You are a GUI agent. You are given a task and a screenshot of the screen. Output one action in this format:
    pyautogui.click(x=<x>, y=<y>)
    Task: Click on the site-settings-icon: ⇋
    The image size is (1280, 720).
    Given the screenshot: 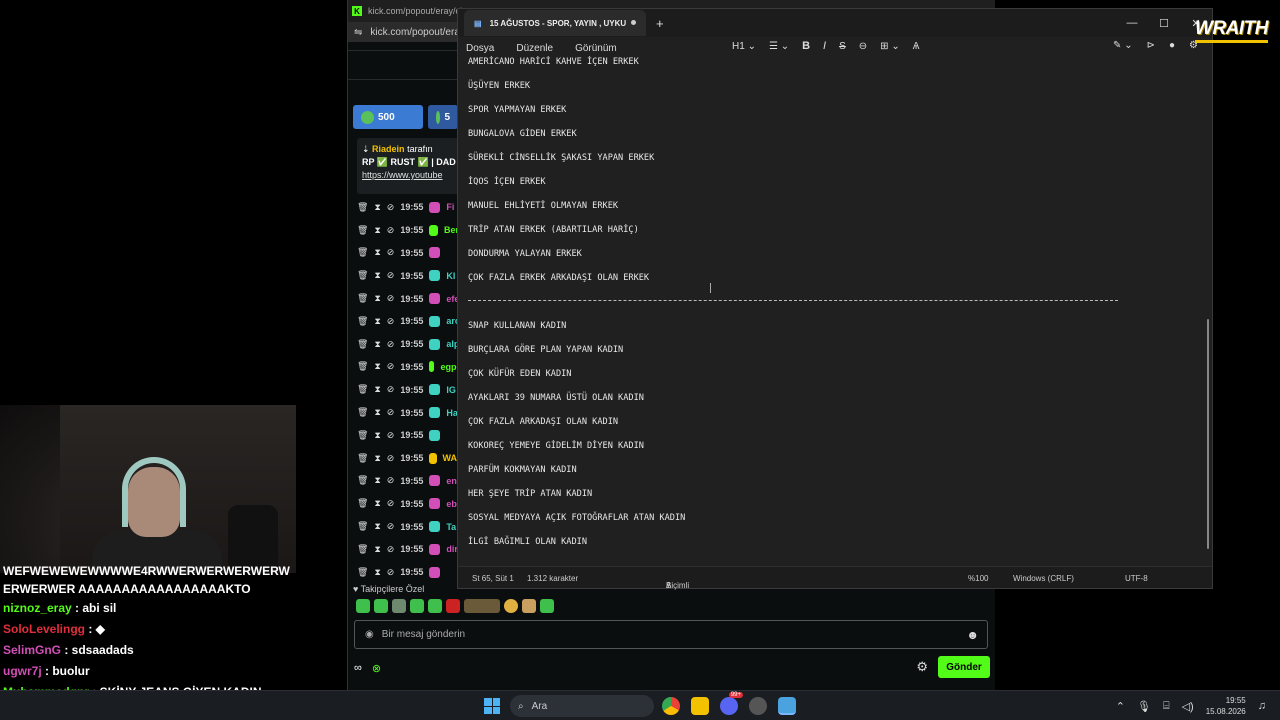 What is the action you would take?
    pyautogui.click(x=358, y=32)
    